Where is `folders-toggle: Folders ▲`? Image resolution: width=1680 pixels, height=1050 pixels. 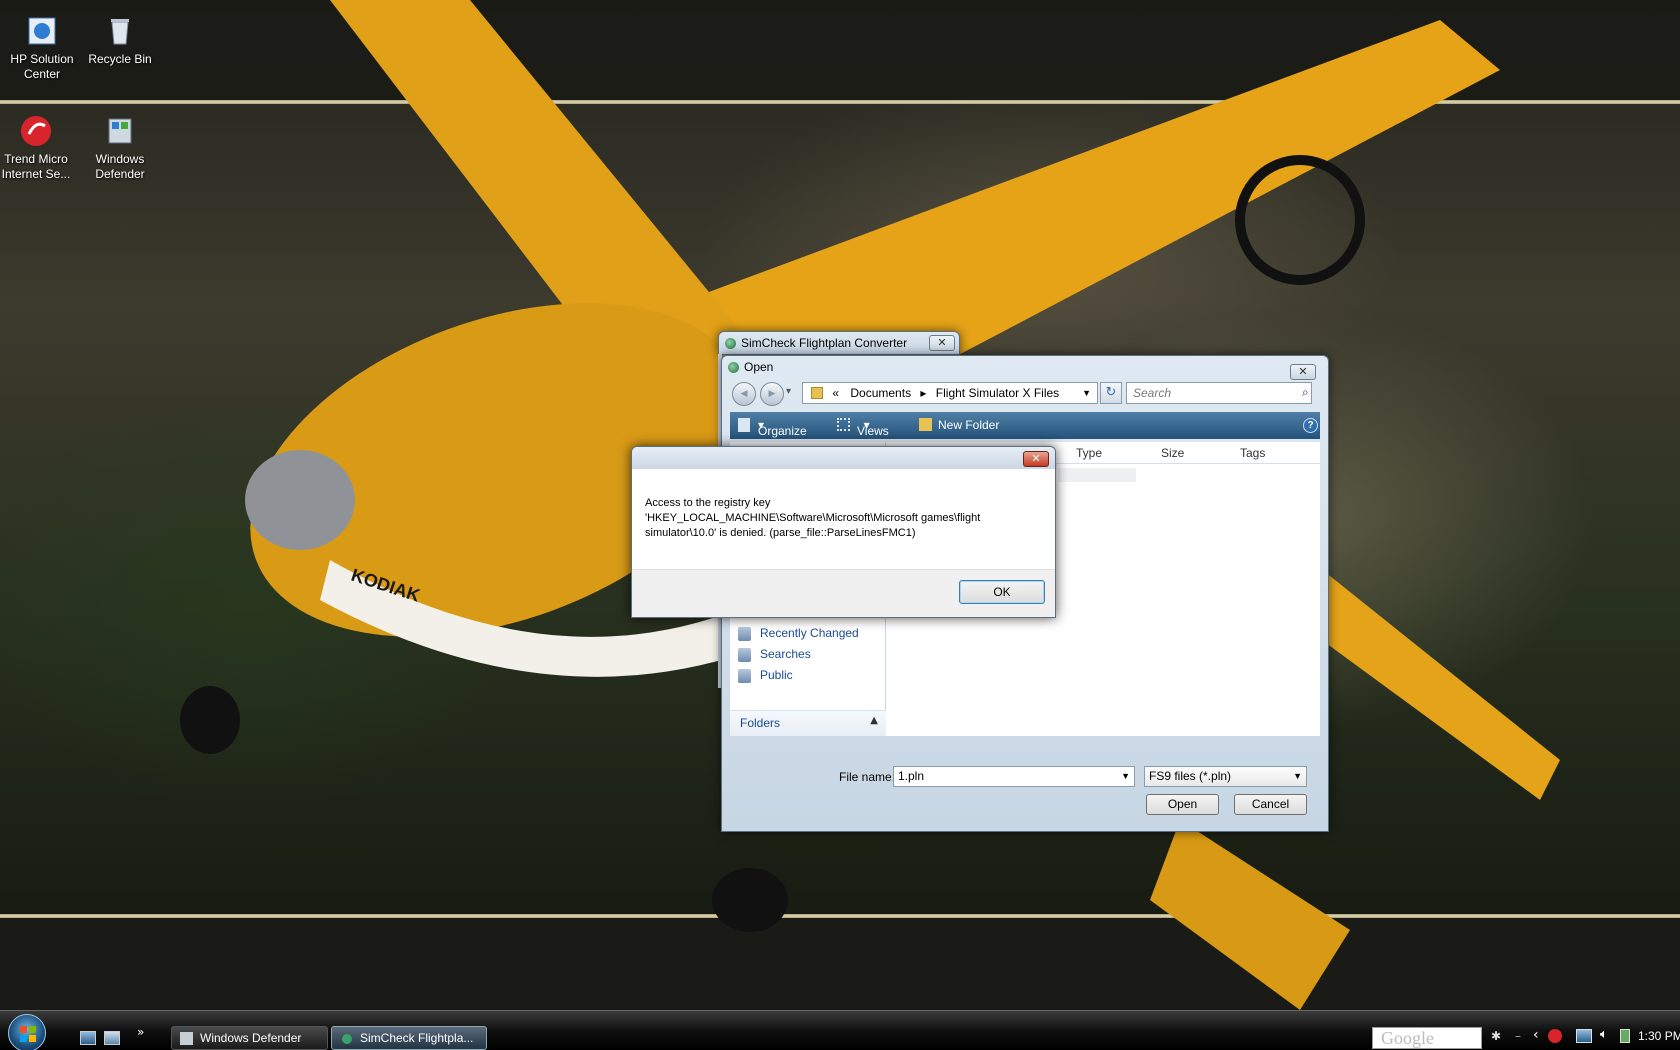
folders-toggle: Folders ▲ is located at coordinates (808, 723).